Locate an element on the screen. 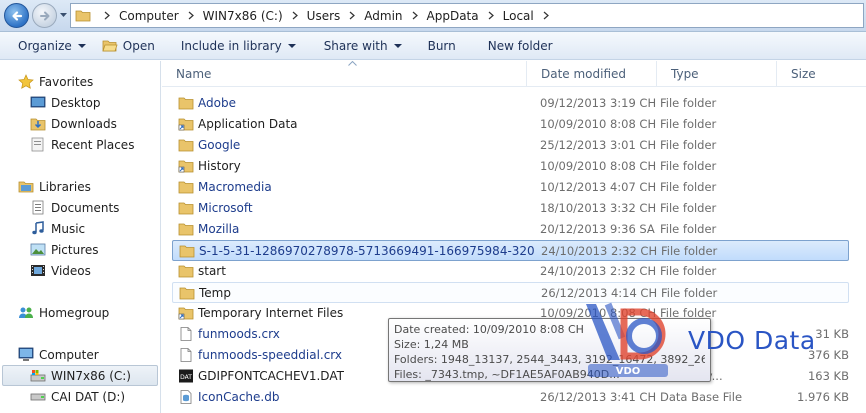 The height and width of the screenshot is (413, 866). open-button: Open is located at coordinates (128, 46).